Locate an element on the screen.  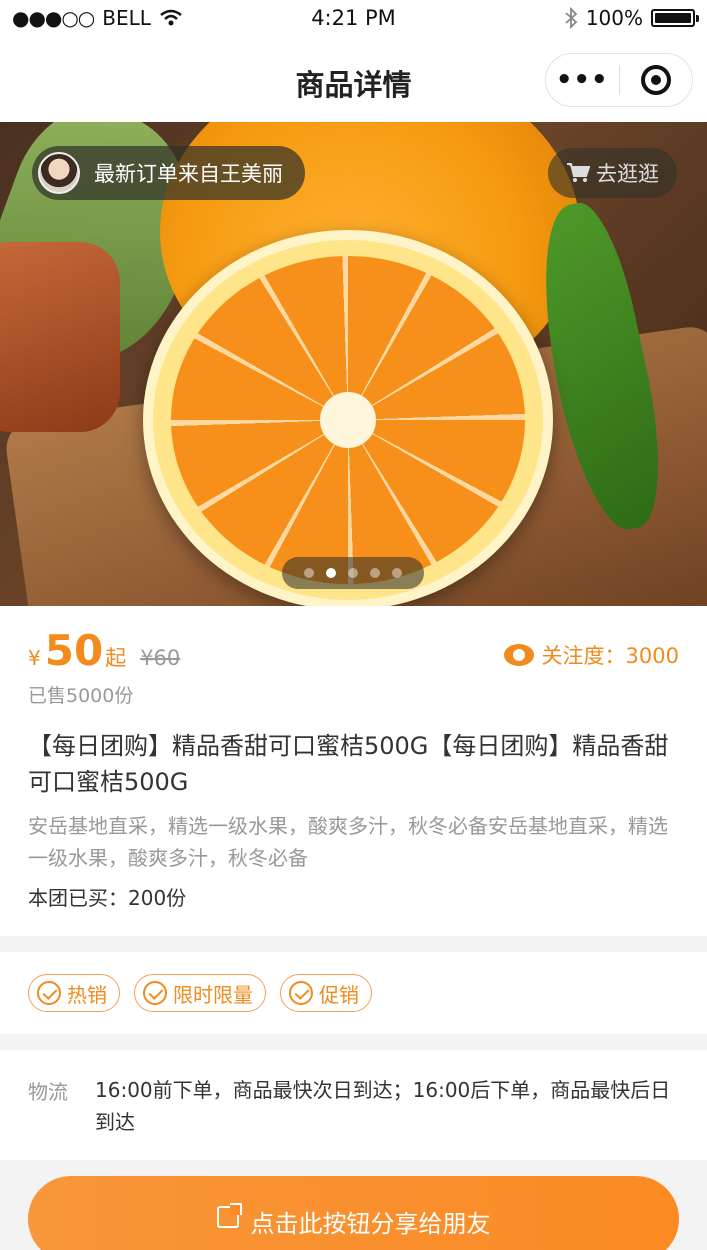
product-title: 【每日团购】精品香甜可口蜜桔500G【每日团购】精品香甜可口蜜桔500G is located at coordinates (348, 764).